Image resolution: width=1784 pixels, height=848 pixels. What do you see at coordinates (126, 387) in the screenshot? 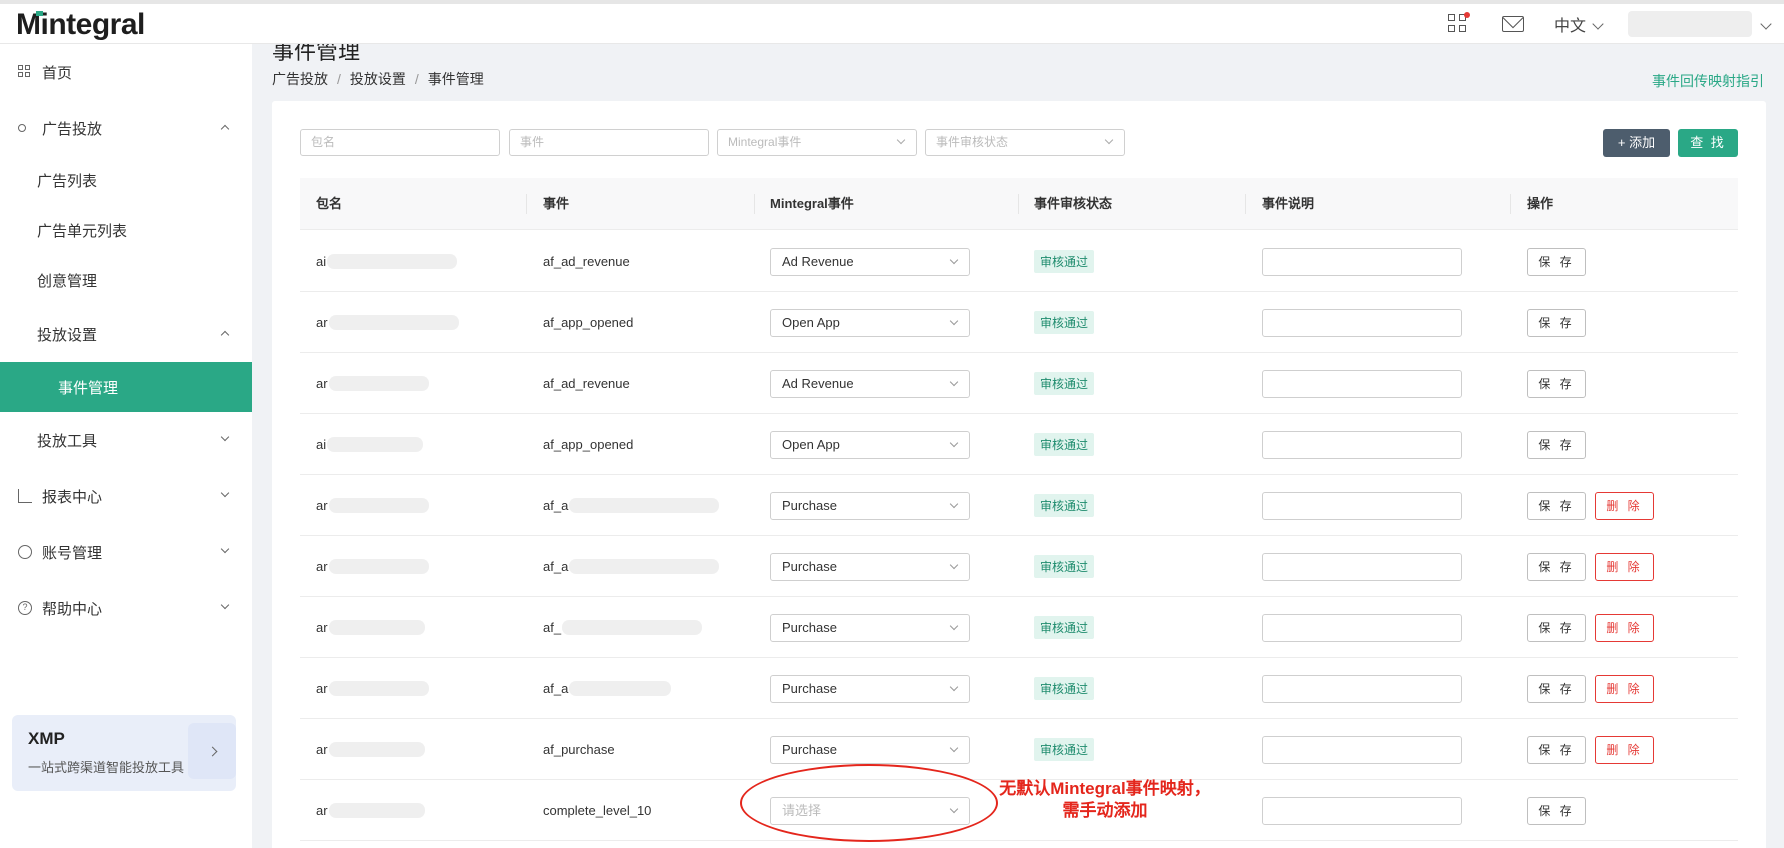
I see `sidebar-item-event-management: 事件管理` at bounding box center [126, 387].